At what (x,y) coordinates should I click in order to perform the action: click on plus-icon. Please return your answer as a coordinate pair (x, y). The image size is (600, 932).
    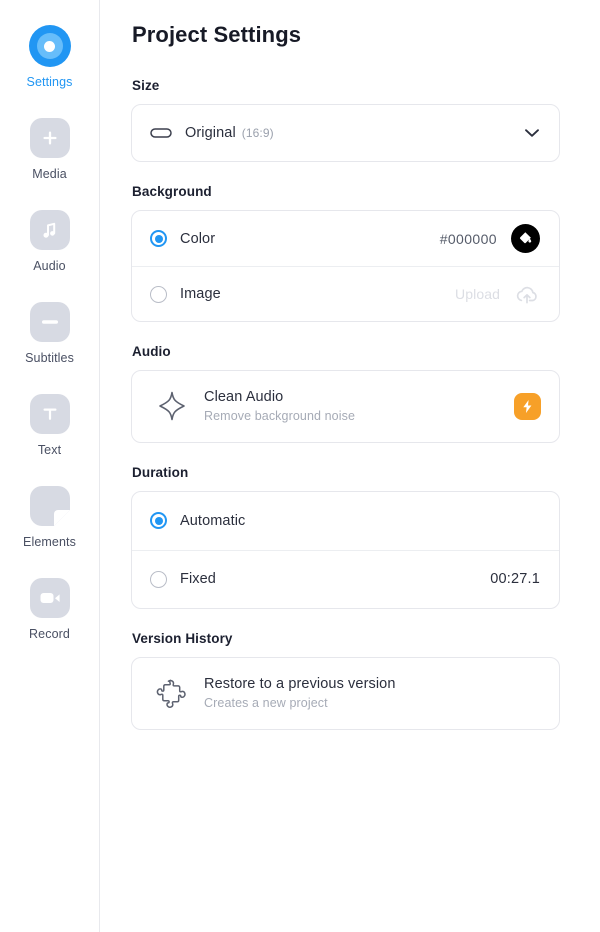
    Looking at the image, I should click on (50, 138).